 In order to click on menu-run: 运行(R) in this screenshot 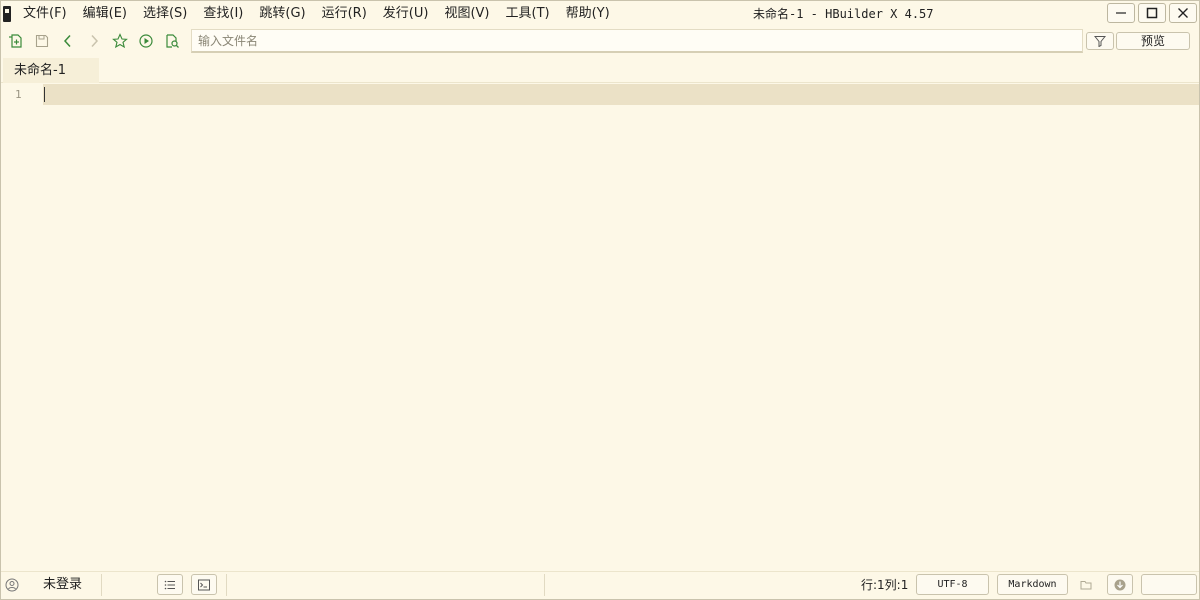, I will do `click(344, 14)`.